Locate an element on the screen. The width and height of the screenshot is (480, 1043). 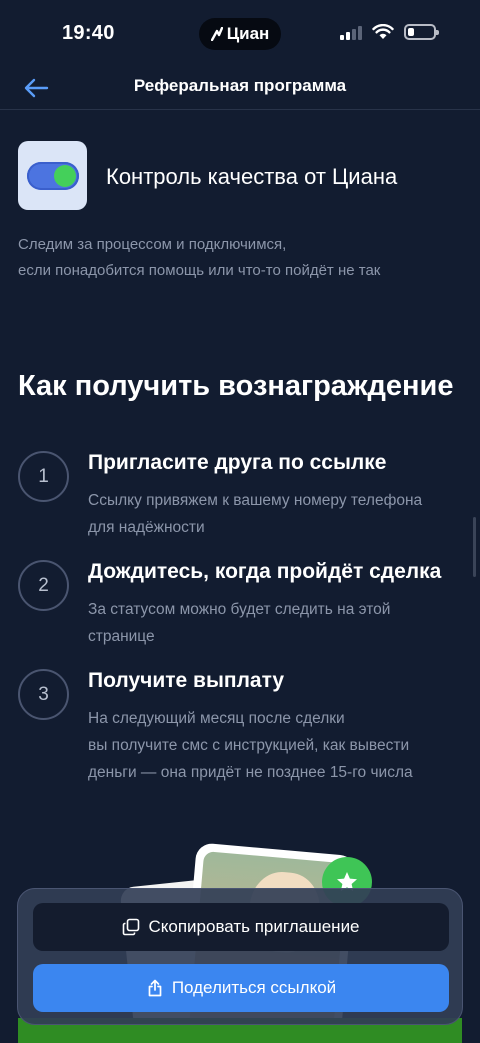
step-title: Пригласите друга по ссылке is located at coordinates (237, 462).